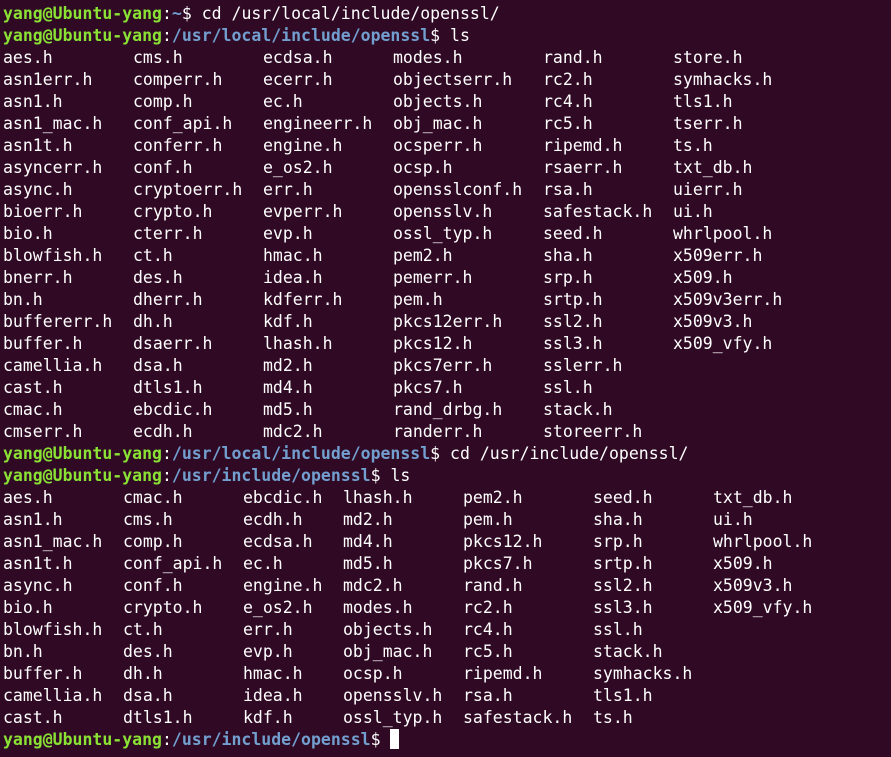 The height and width of the screenshot is (757, 891). Describe the element at coordinates (273, 673) in the screenshot. I see `file-entry: hmac.h` at that location.